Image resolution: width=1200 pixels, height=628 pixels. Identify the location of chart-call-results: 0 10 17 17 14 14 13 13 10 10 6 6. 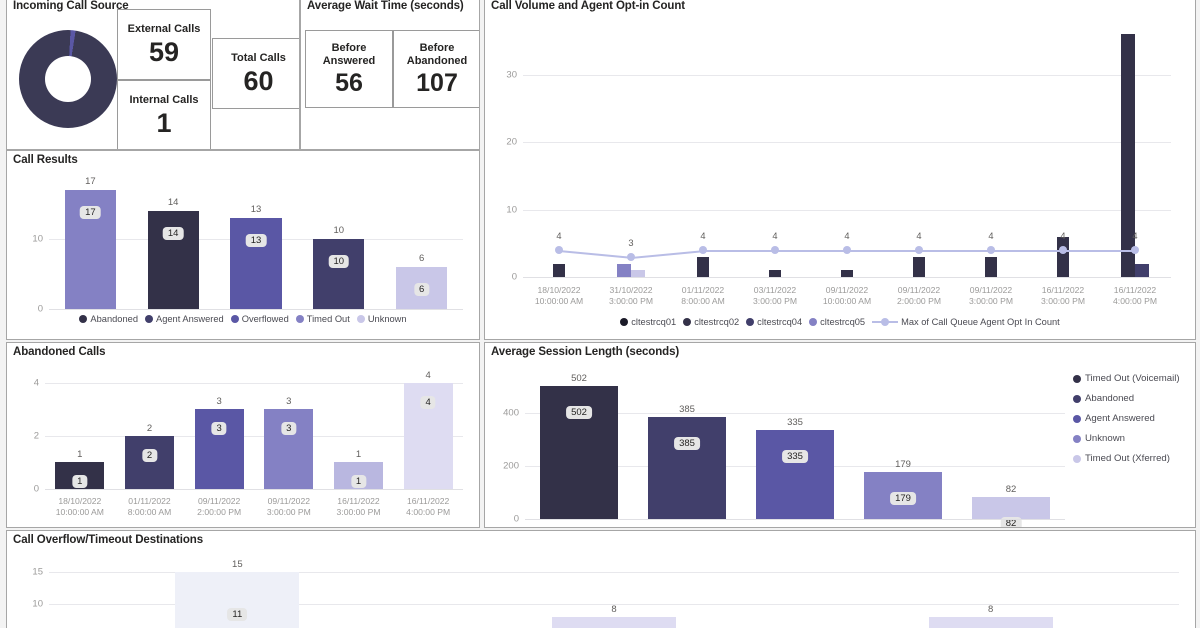
(247, 245).